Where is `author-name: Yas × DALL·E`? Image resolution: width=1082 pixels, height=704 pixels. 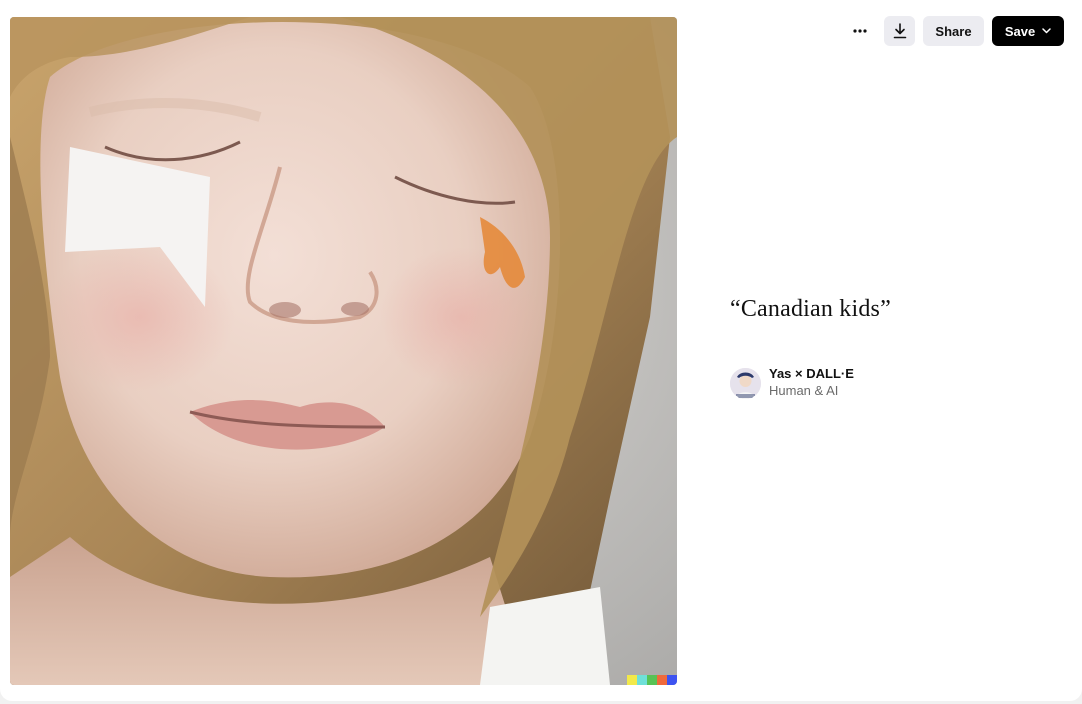 author-name: Yas × DALL·E is located at coordinates (811, 373).